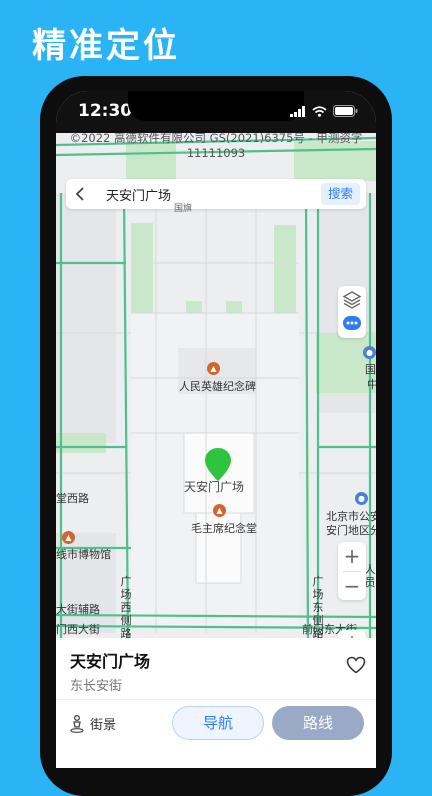 The image size is (432, 796). Describe the element at coordinates (216, 106) in the screenshot. I see `notch` at that location.